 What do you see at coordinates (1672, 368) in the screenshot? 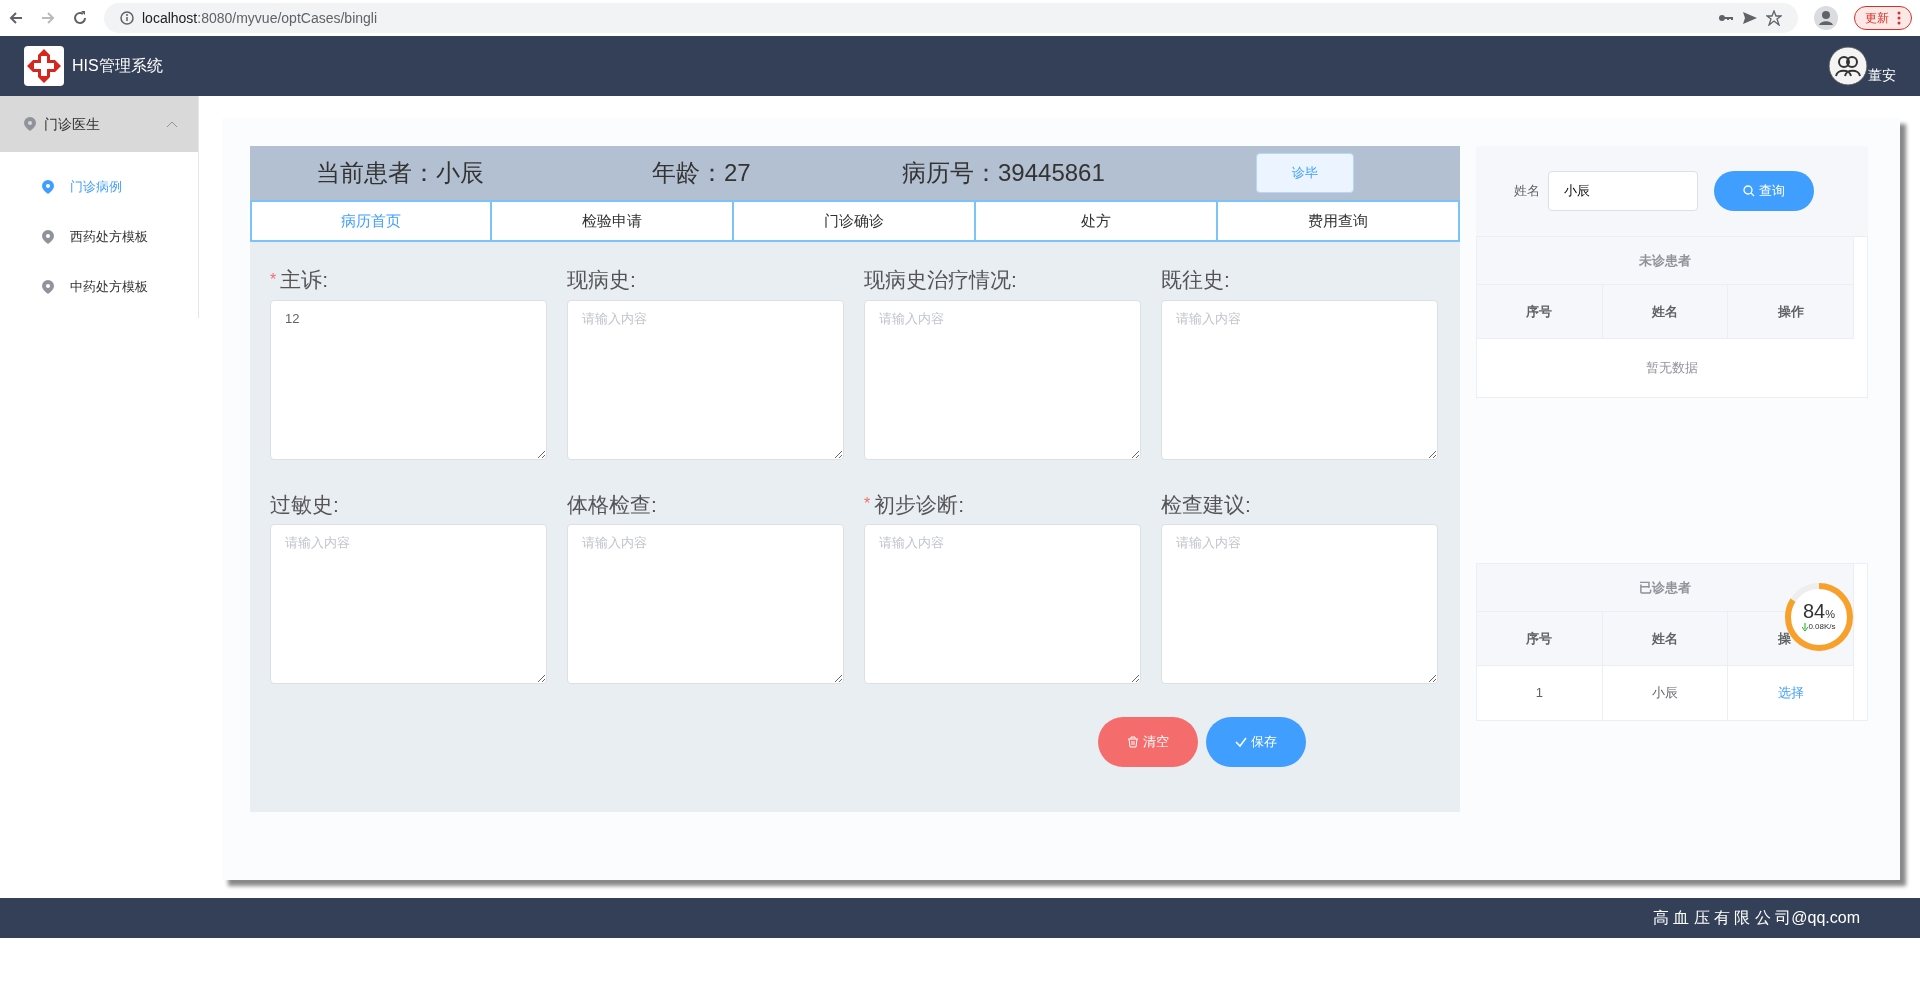
I see `empty-message: 暂无数据` at bounding box center [1672, 368].